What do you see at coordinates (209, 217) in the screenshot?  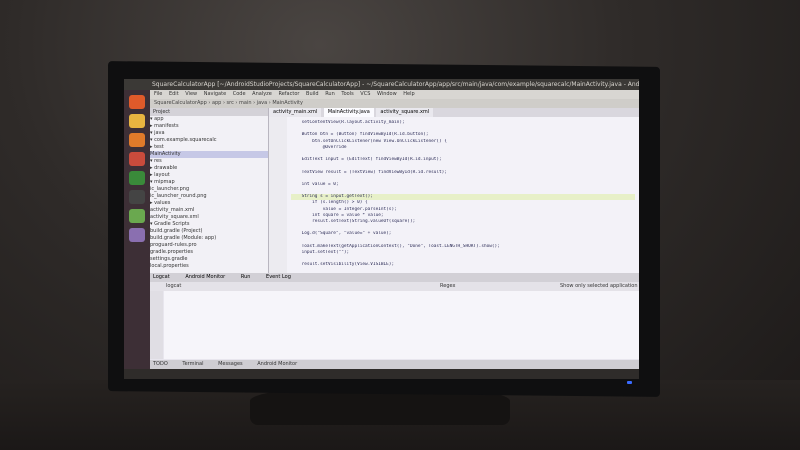 I see `tree-item: activity_square.xml` at bounding box center [209, 217].